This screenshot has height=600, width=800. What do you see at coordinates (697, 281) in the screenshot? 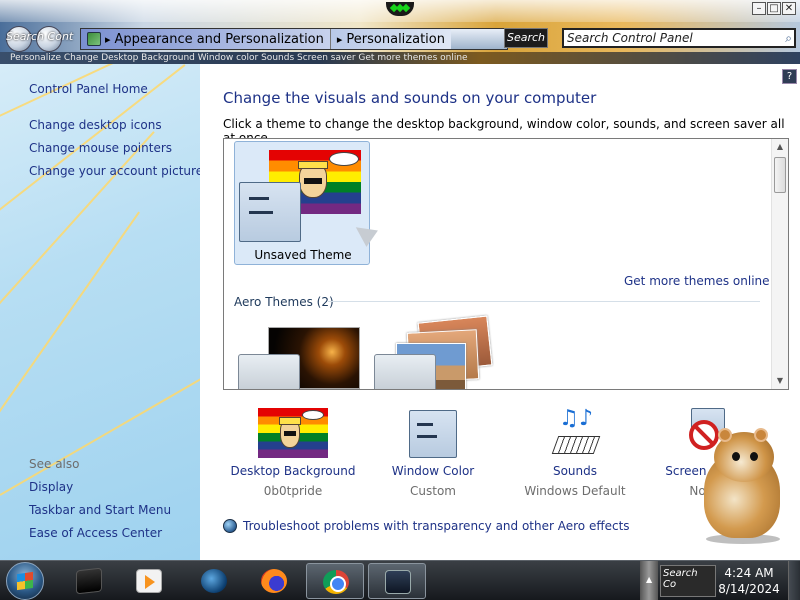
I see `get-more-themes-link: Get more themes online` at bounding box center [697, 281].